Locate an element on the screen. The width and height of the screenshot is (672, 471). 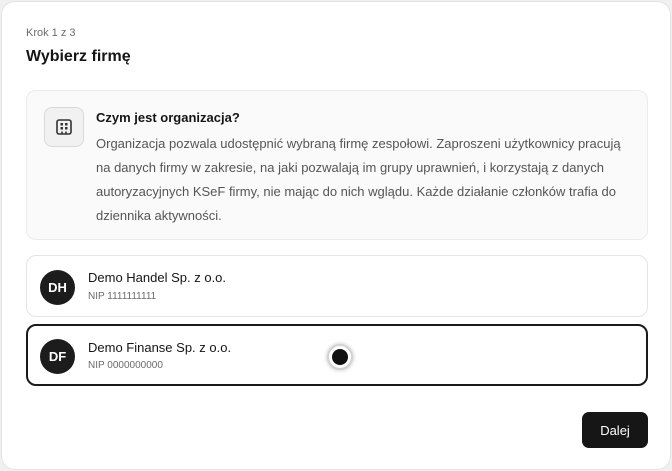
company-name: Demo Handel Sp. z o.o. is located at coordinates (157, 277).